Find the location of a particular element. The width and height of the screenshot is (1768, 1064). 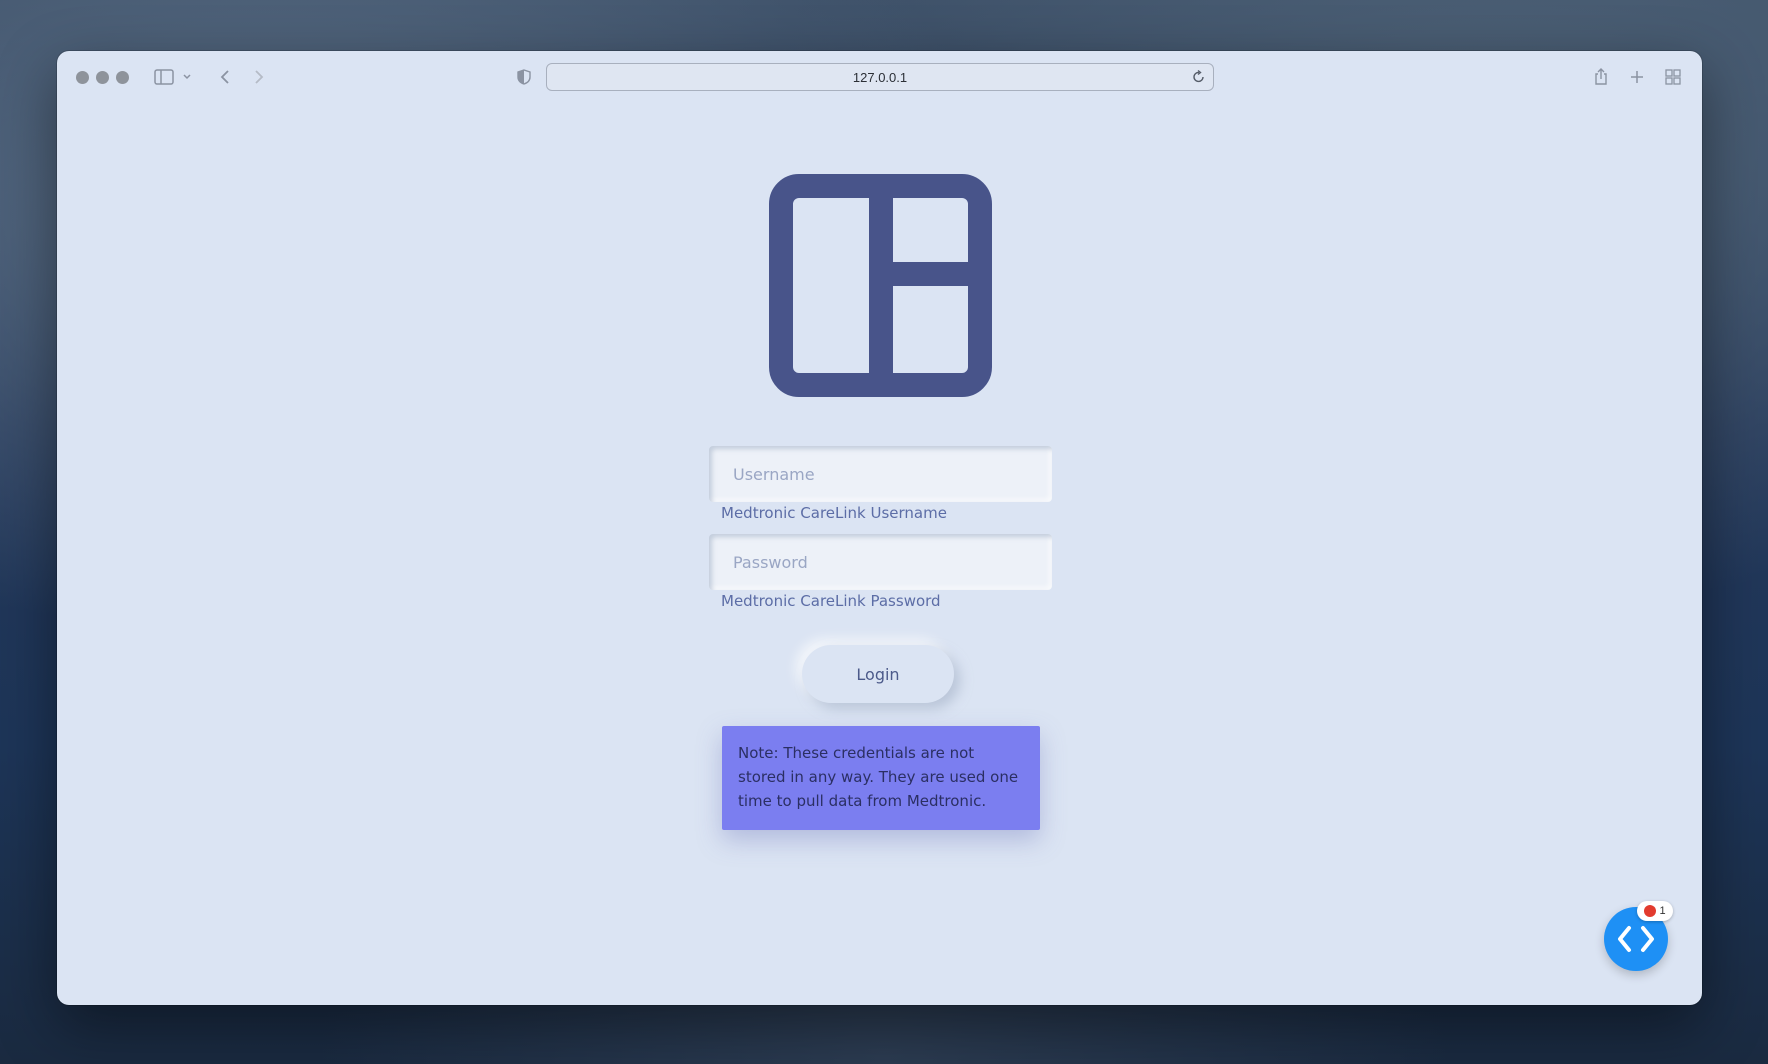

url-text: 127.0.0.1 is located at coordinates (880, 77).